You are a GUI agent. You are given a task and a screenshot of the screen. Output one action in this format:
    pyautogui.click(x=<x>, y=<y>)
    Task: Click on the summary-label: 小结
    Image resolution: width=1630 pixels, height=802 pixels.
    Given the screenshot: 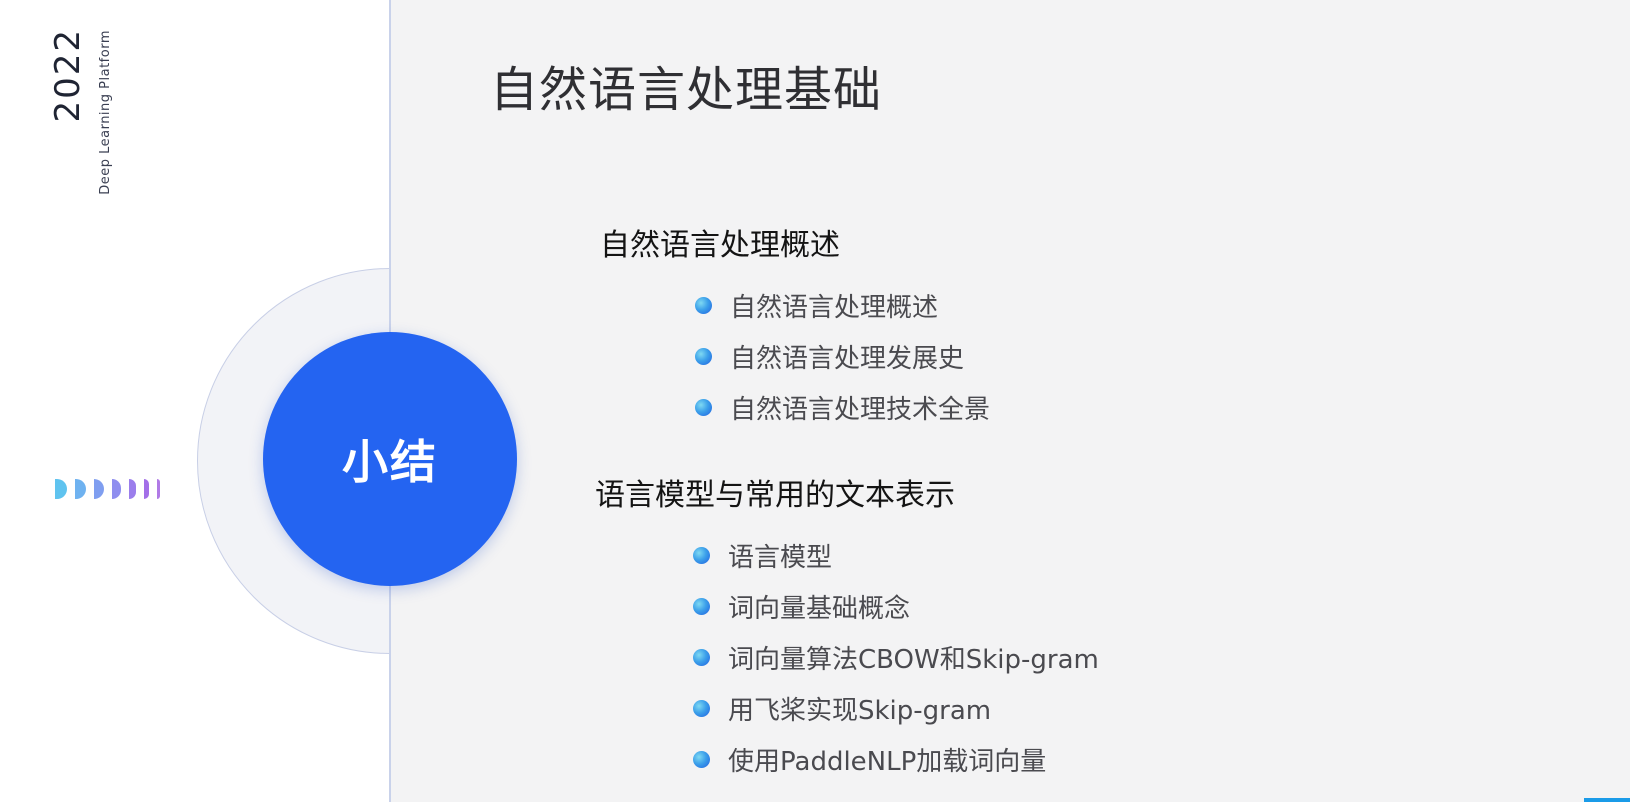 What is the action you would take?
    pyautogui.click(x=390, y=462)
    